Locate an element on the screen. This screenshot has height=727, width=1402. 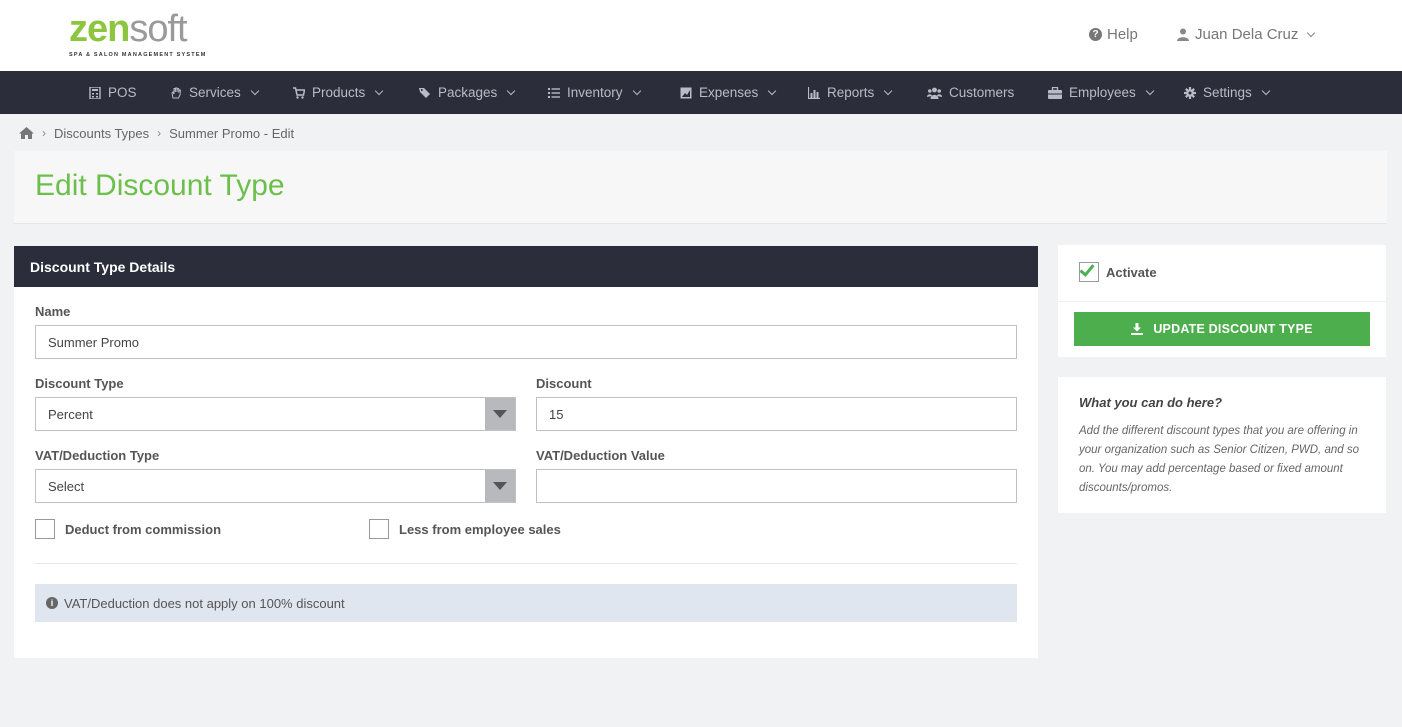
user-name: Juan Dela Cruz is located at coordinates (1247, 34).